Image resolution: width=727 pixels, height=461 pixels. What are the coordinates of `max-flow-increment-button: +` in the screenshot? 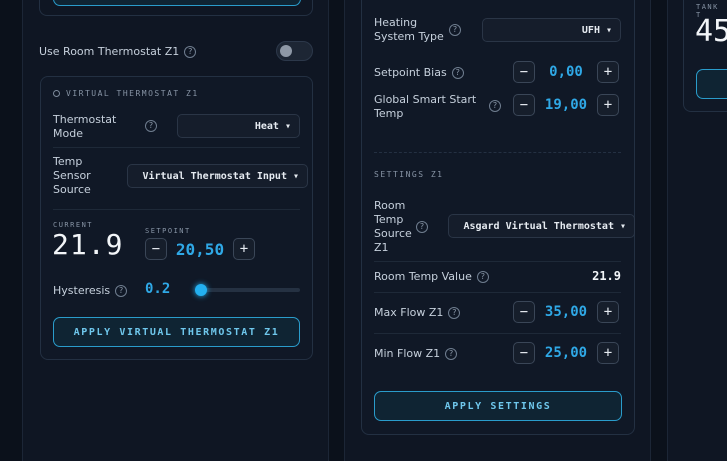 It's located at (608, 312).